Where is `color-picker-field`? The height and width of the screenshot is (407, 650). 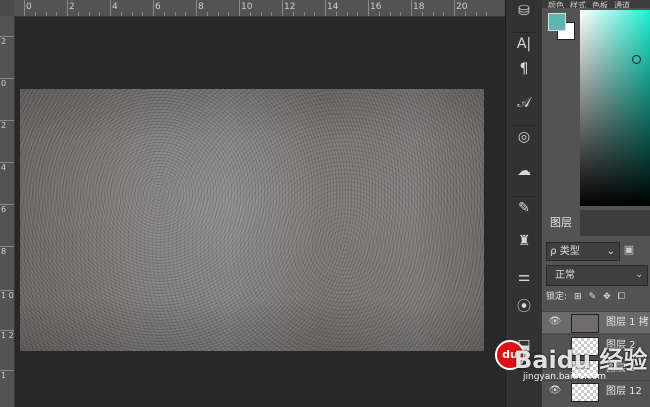
color-picker-field is located at coordinates (615, 108).